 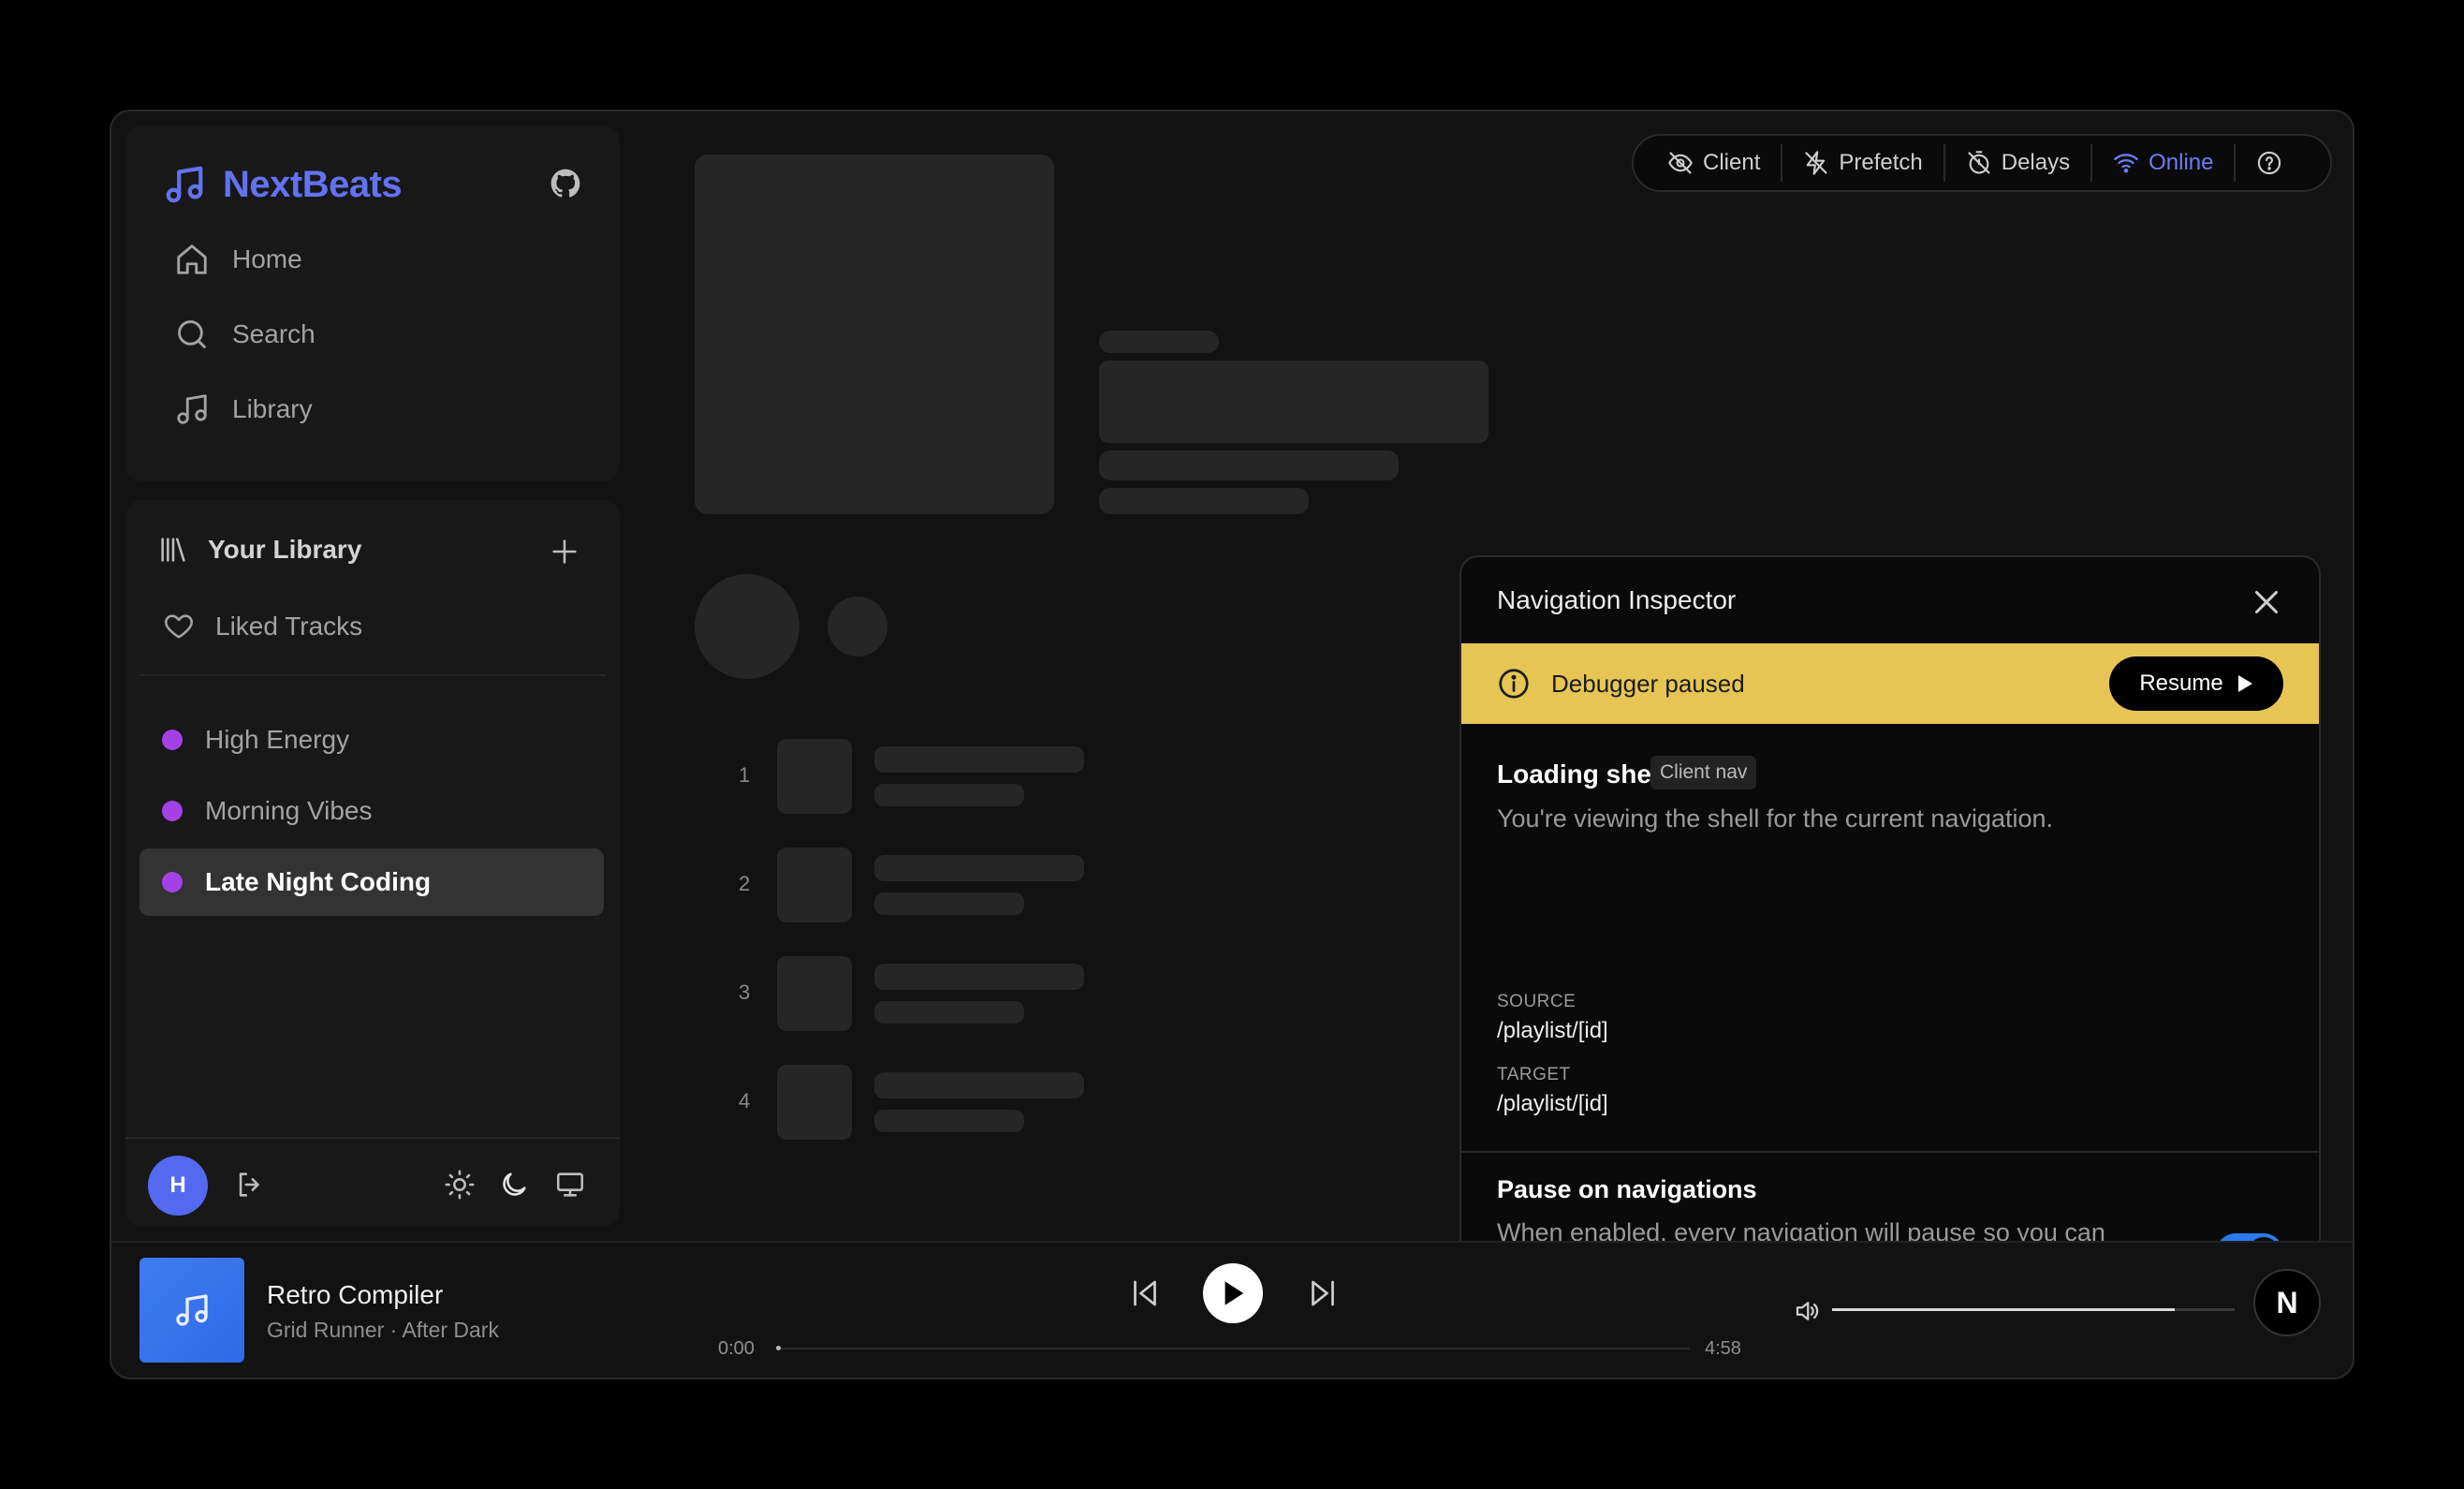 I want to click on timer-off-icon, so click(x=1979, y=162).